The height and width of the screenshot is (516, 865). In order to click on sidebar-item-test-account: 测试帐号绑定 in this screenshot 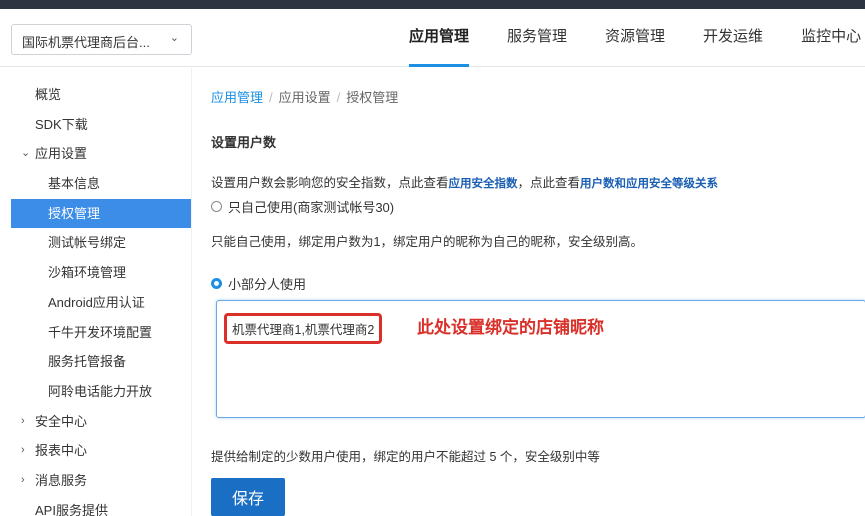, I will do `click(95, 243)`.